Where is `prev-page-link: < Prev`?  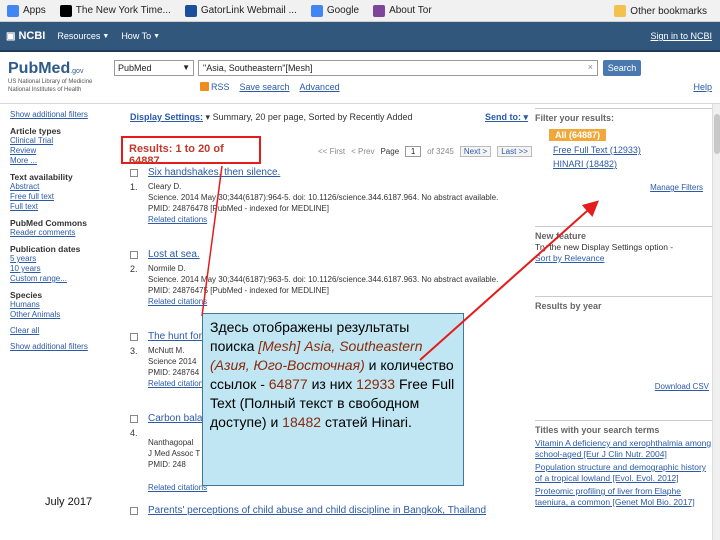
prev-page-link: < Prev is located at coordinates (362, 151).